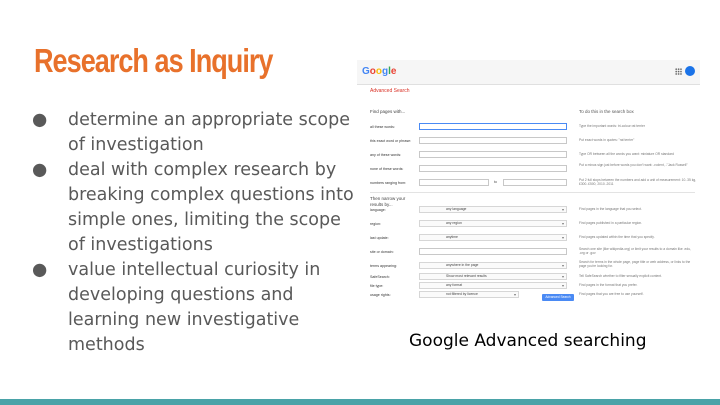  I want to click on row-label: any of these words:, so click(386, 155).